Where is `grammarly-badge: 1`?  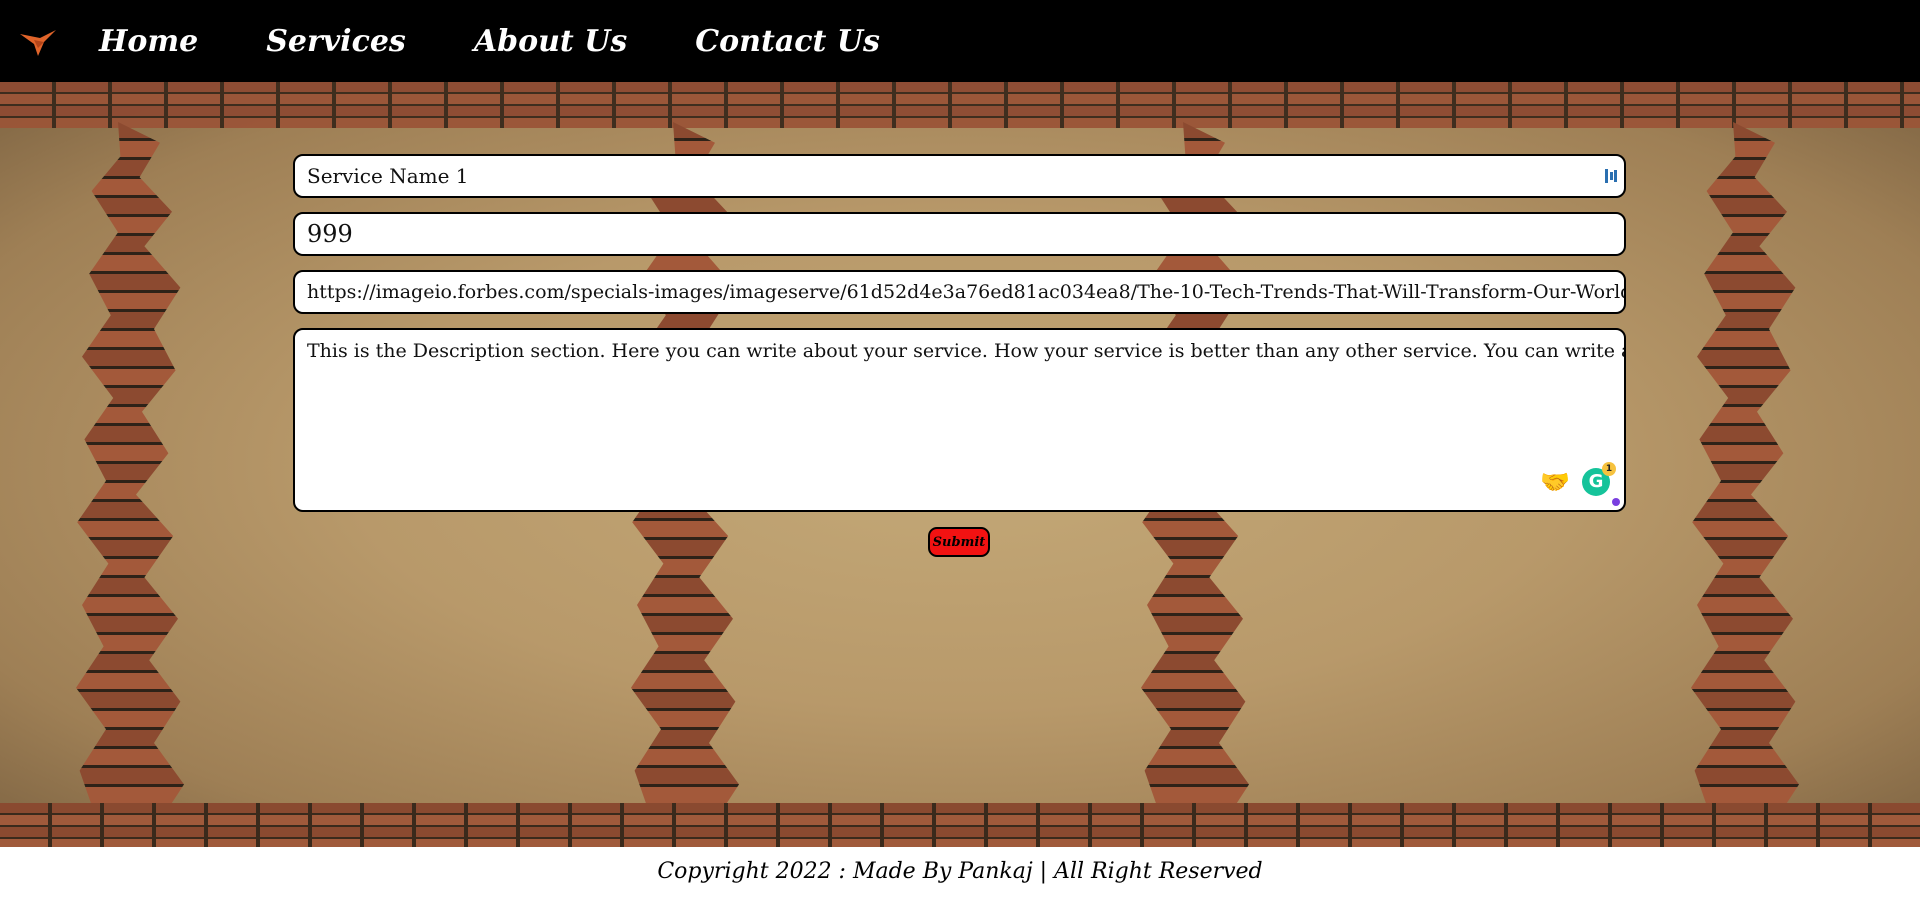
grammarly-badge: 1 is located at coordinates (1609, 469).